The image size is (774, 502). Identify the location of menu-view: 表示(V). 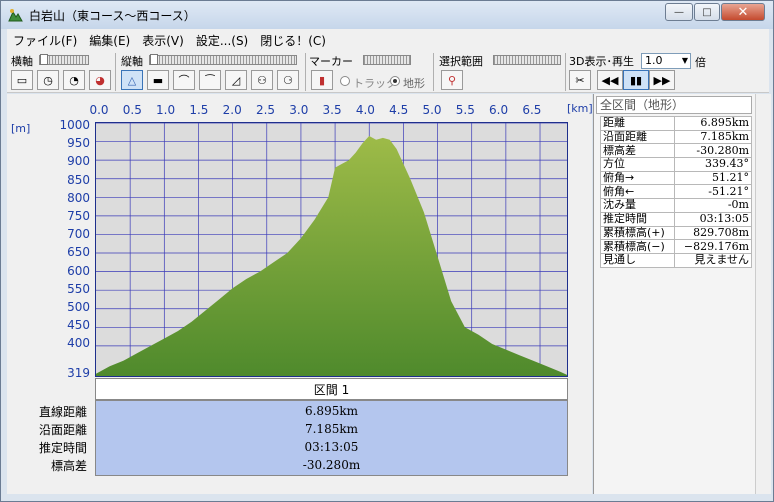
(163, 40).